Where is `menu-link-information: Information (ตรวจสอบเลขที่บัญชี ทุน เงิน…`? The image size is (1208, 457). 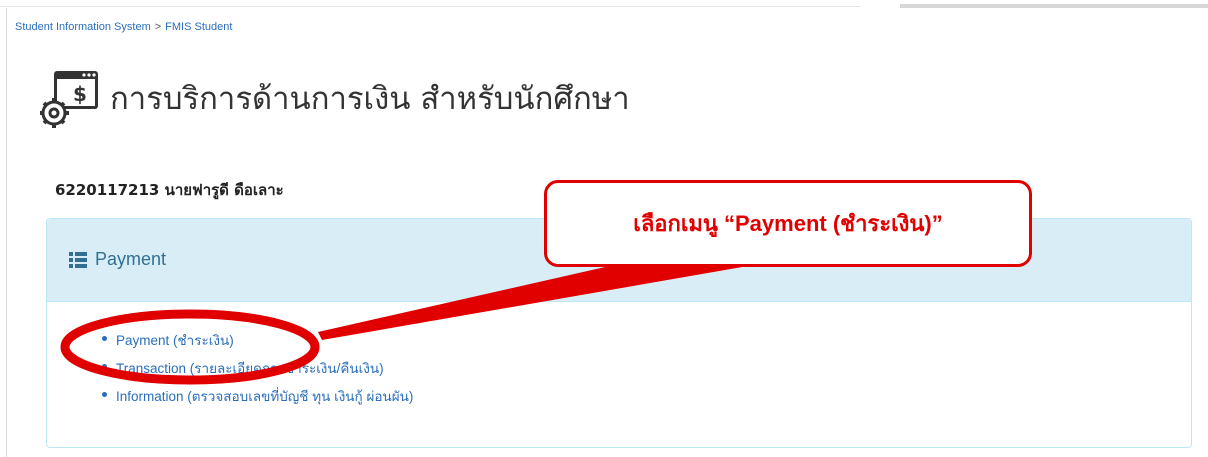 menu-link-information: Information (ตรวจสอบเลขที่บัญชี ทุน เงิน… is located at coordinates (264, 396).